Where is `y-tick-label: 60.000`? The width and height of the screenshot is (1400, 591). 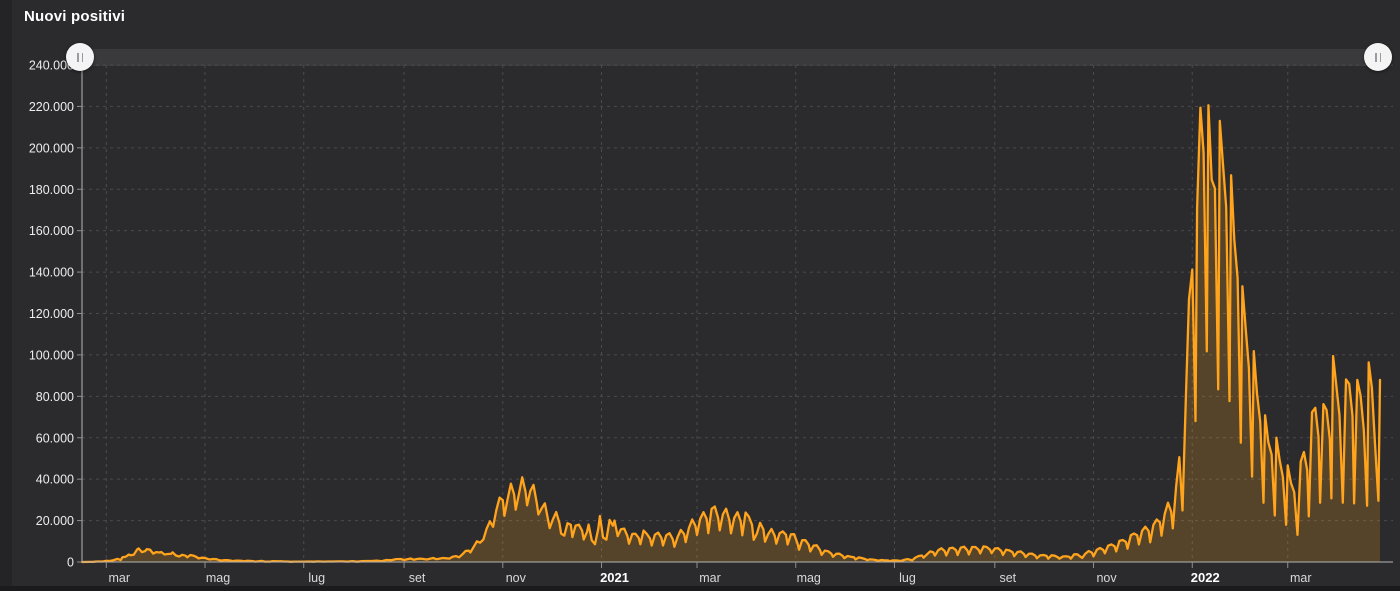 y-tick-label: 60.000 is located at coordinates (55, 438).